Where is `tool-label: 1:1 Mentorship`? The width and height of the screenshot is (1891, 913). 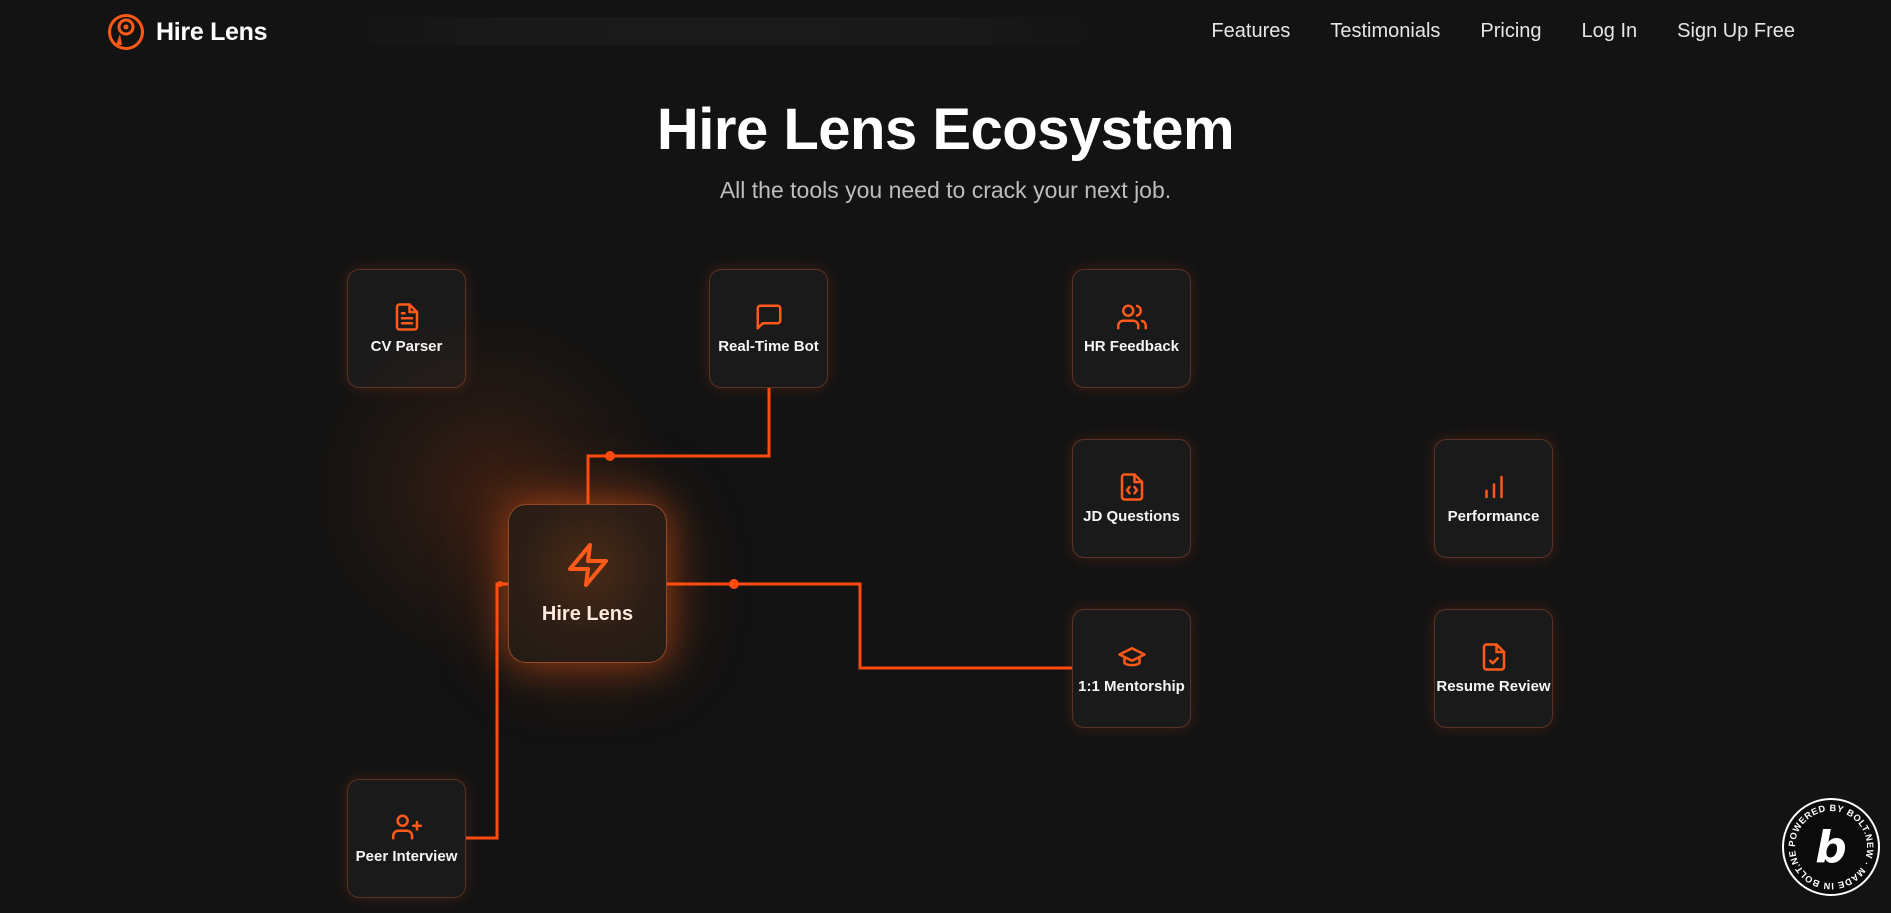 tool-label: 1:1 Mentorship is located at coordinates (1131, 686).